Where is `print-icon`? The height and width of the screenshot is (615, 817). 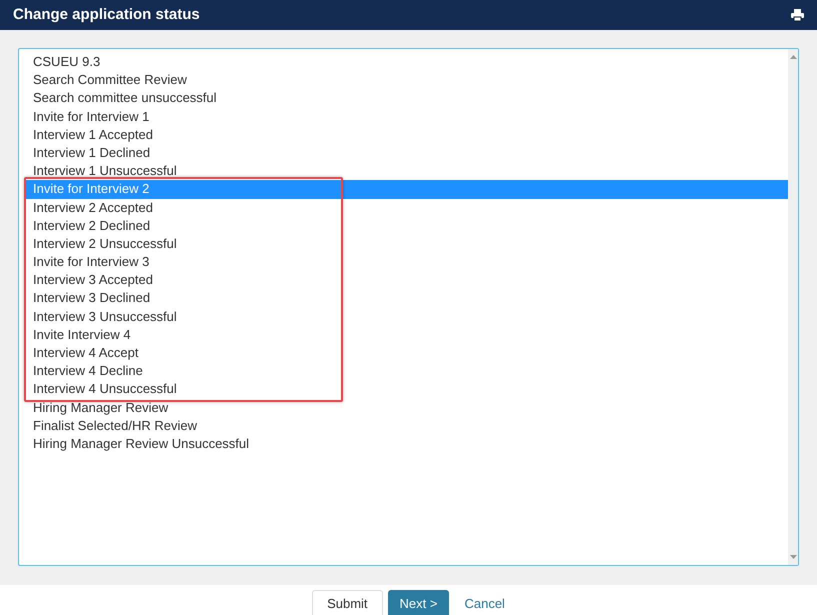
print-icon is located at coordinates (797, 15).